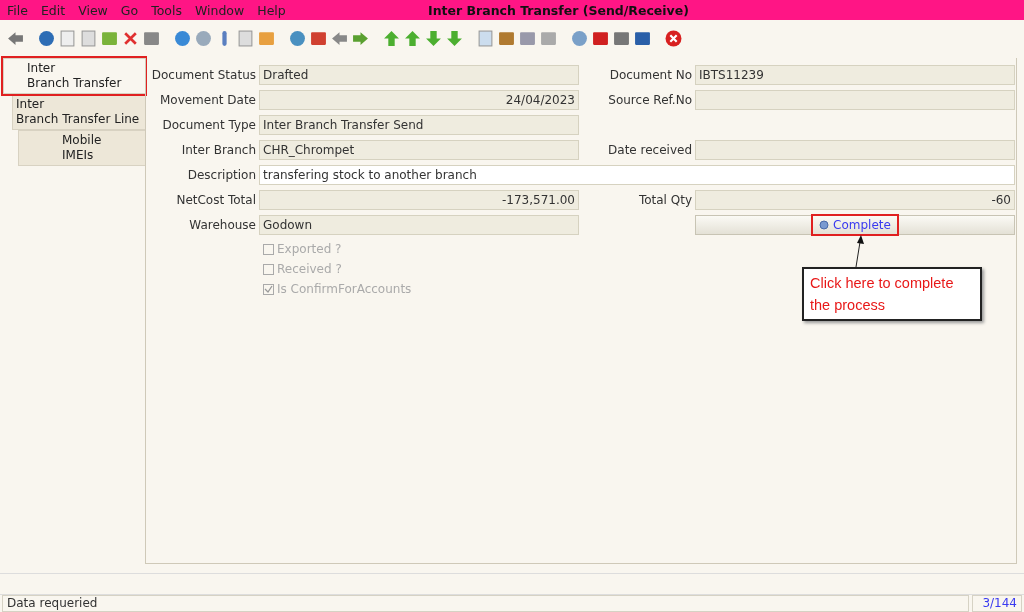 This screenshot has width=1024, height=612. Describe the element at coordinates (391, 38) in the screenshot. I see `first-record-icon` at that location.